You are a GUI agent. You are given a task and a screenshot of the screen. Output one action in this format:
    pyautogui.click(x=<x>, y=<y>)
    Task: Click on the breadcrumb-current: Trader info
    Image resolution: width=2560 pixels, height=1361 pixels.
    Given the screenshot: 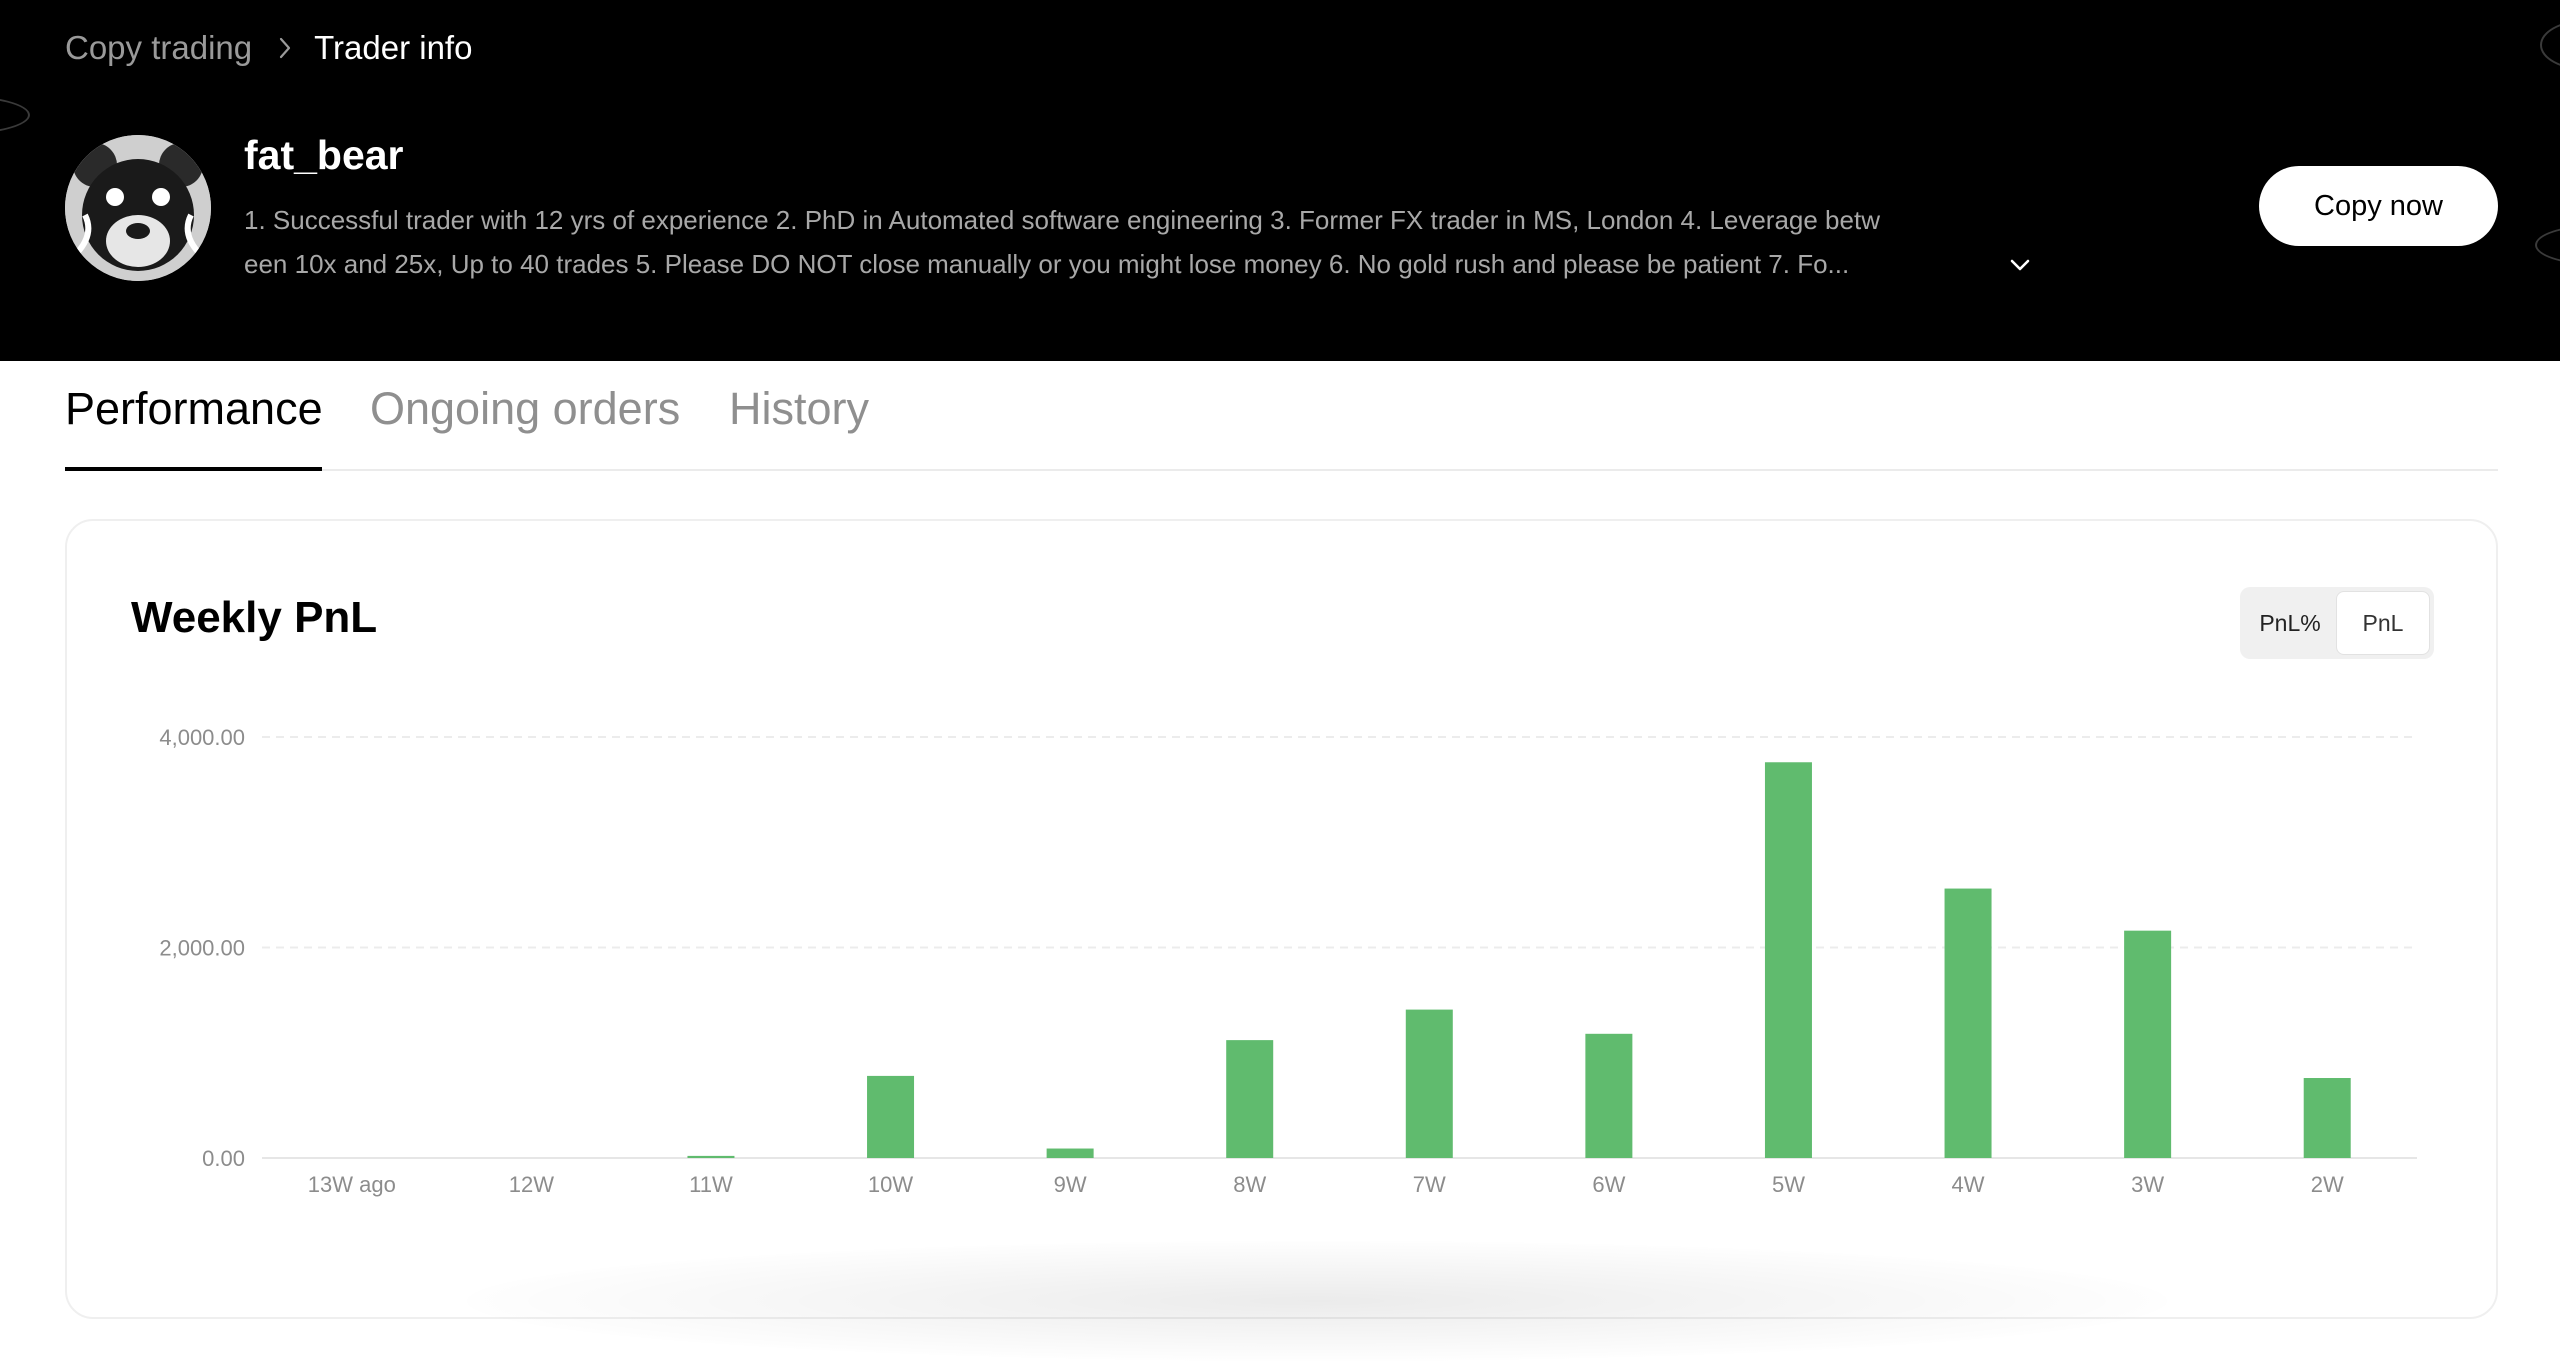 What is the action you would take?
    pyautogui.click(x=393, y=47)
    